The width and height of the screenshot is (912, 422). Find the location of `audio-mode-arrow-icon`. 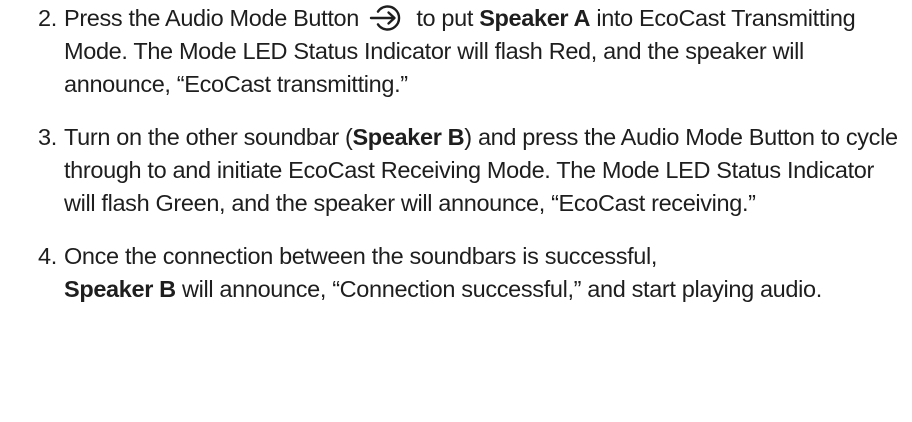

audio-mode-arrow-icon is located at coordinates (388, 18).